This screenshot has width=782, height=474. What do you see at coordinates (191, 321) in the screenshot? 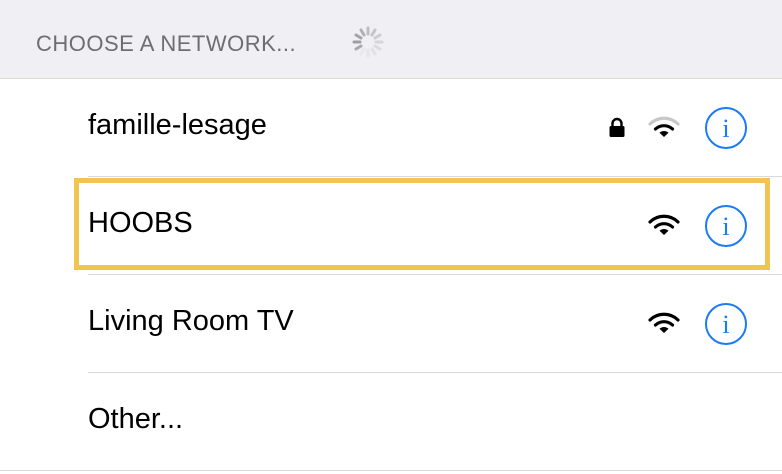
I see `network-name: Living Room TV` at bounding box center [191, 321].